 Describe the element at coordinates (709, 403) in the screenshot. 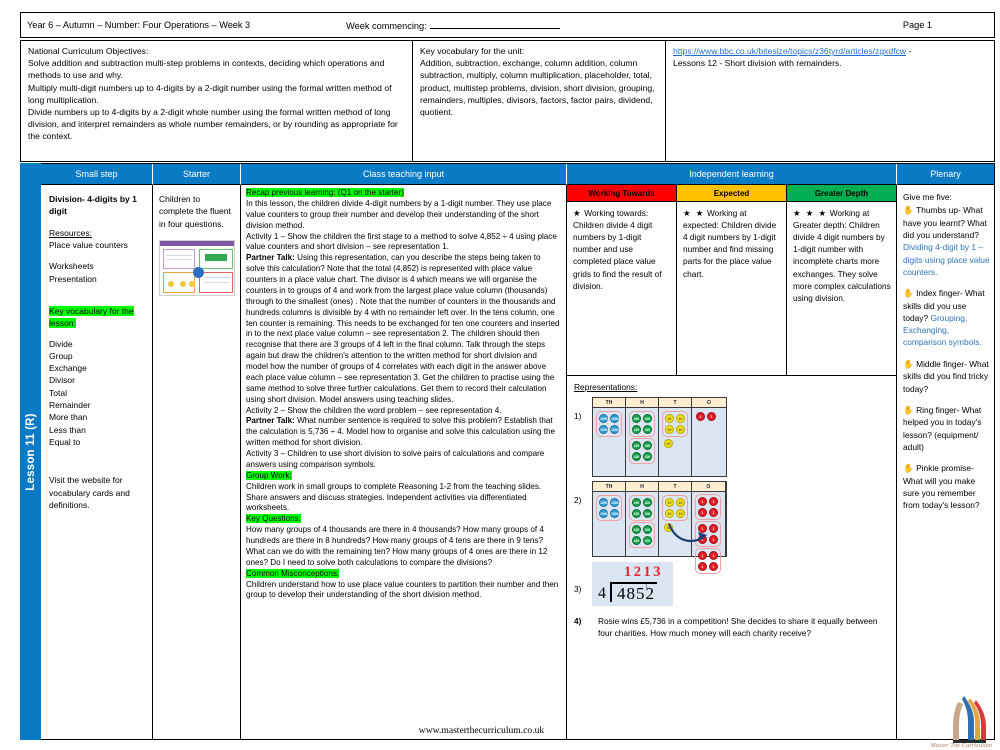

I see `pv-header-o-1: O` at that location.